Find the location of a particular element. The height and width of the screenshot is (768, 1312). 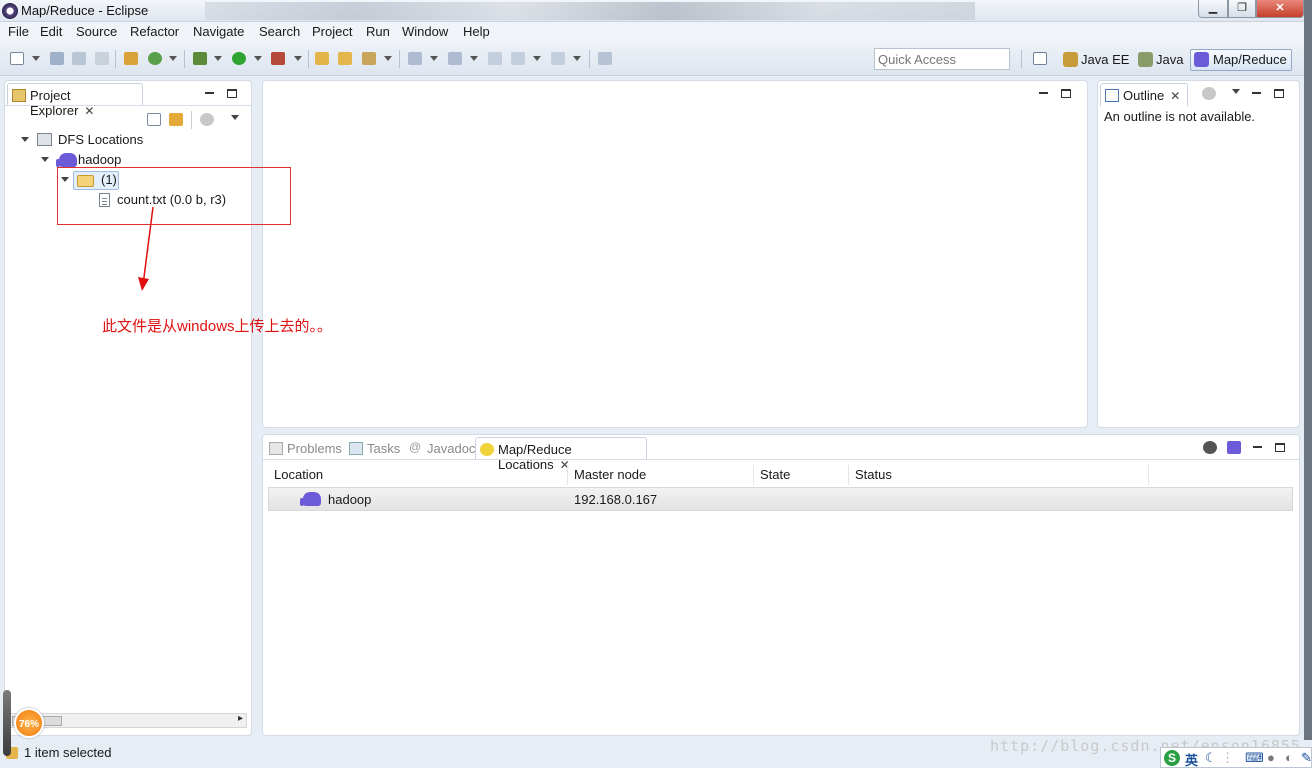

side-gauge is located at coordinates (7, 723).